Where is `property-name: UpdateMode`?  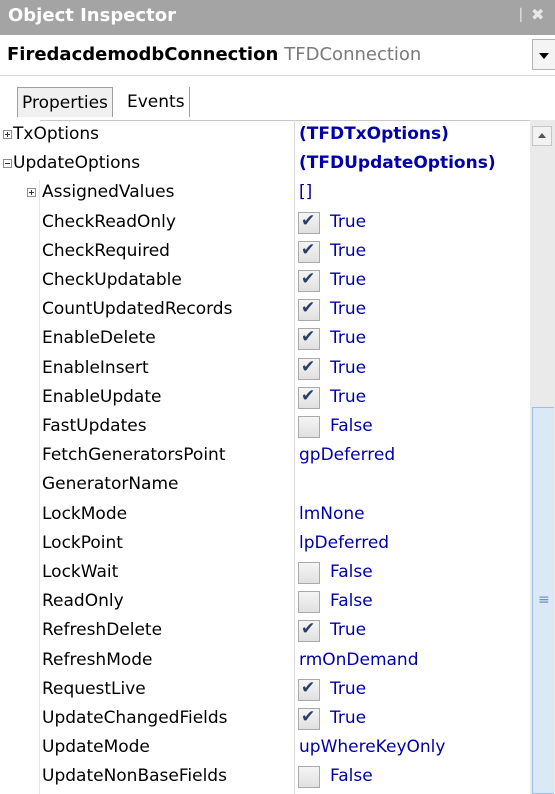 property-name: UpdateMode is located at coordinates (96, 747).